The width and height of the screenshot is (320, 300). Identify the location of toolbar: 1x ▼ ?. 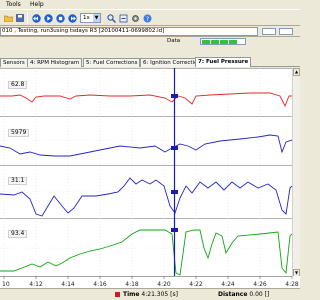
(150, 17).